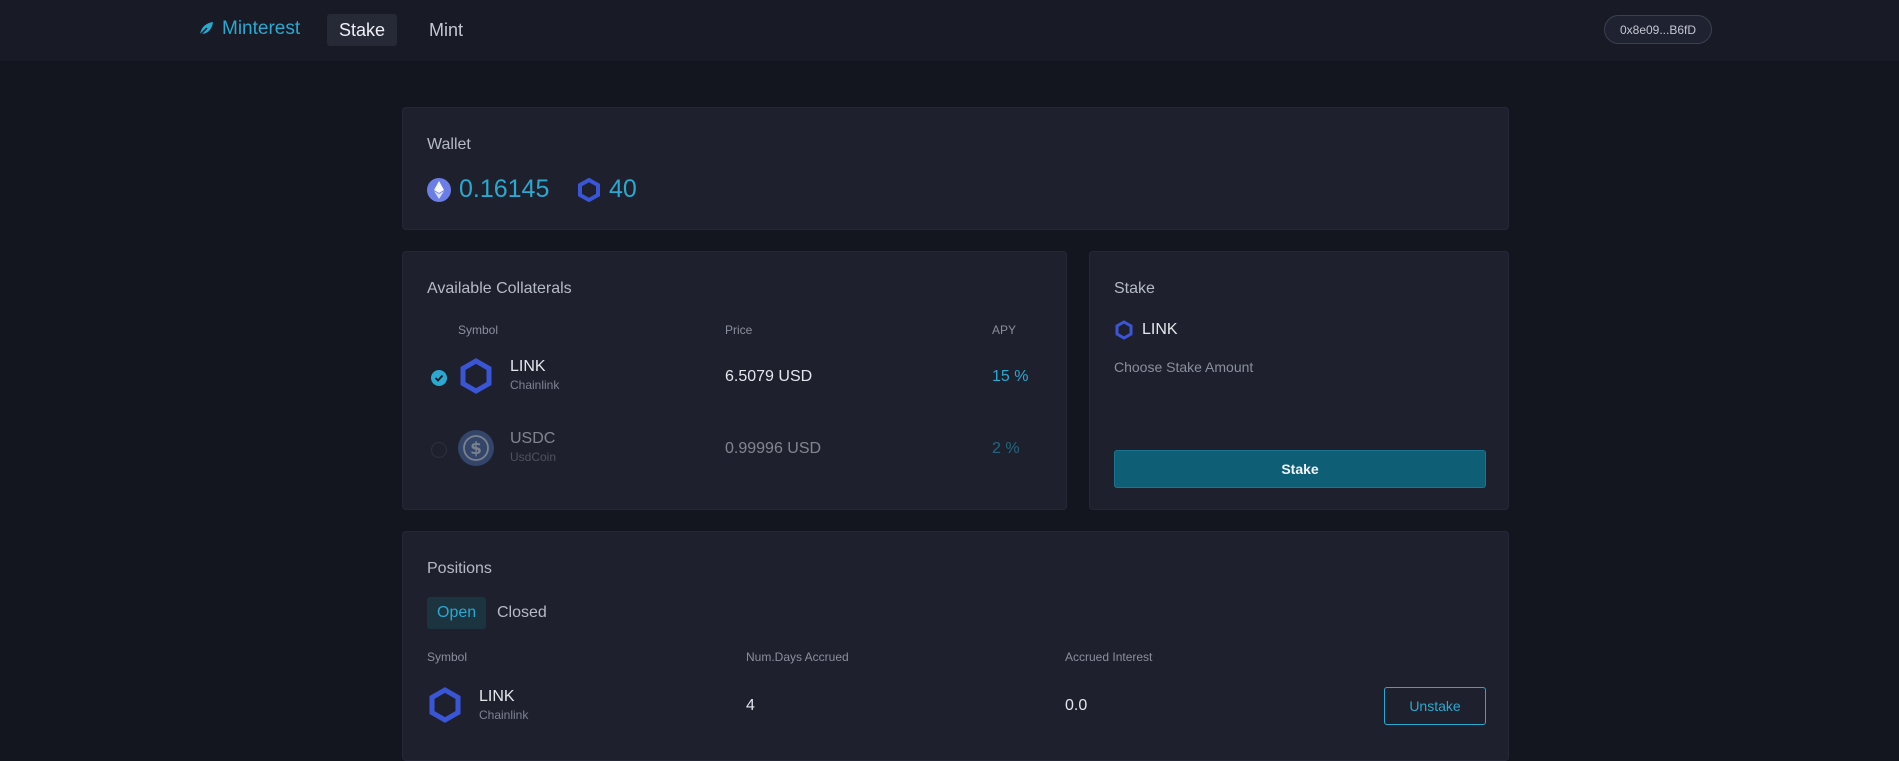 The height and width of the screenshot is (761, 1899). What do you see at coordinates (1160, 329) in the screenshot?
I see `stake-asset-symbol: LINK` at bounding box center [1160, 329].